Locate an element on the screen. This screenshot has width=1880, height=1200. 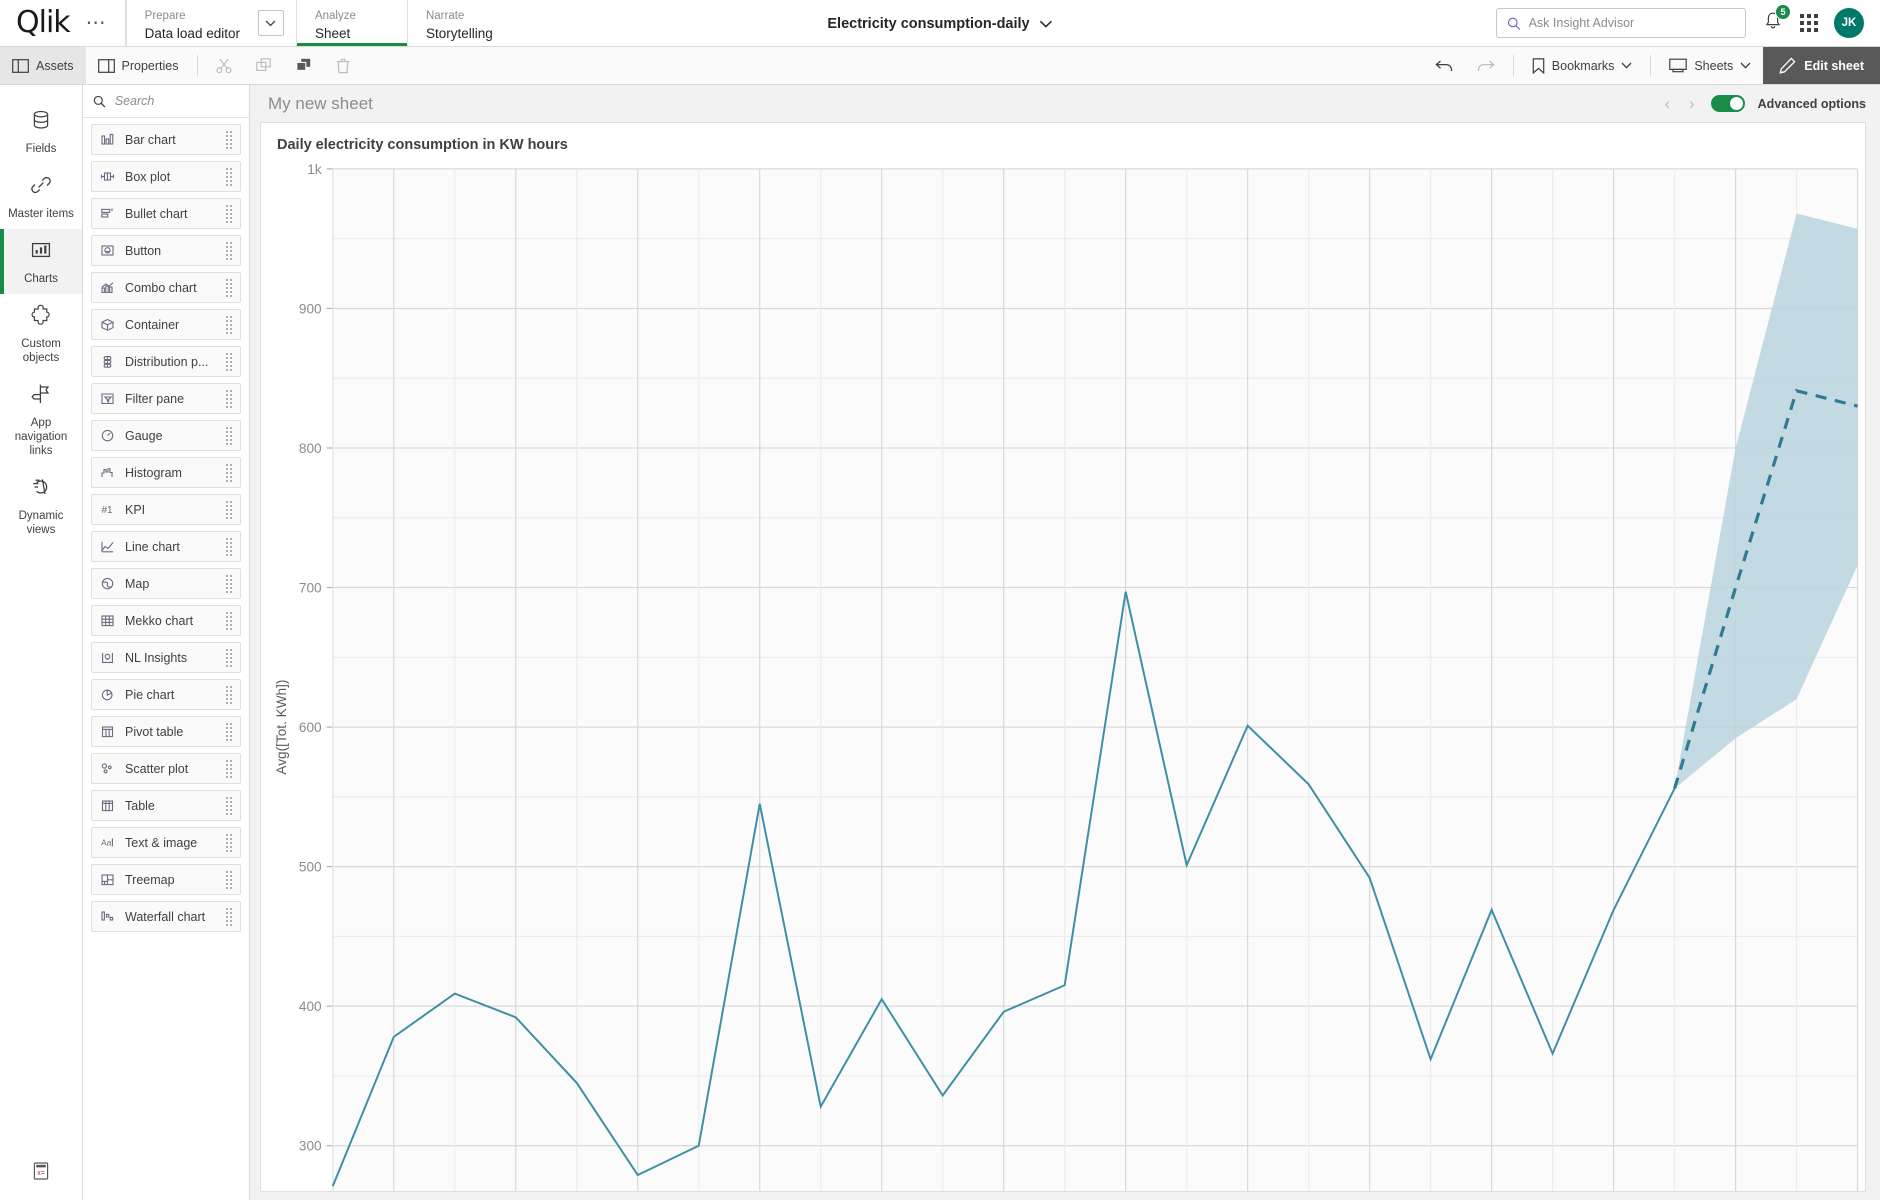
copy-button is located at coordinates (264, 65).